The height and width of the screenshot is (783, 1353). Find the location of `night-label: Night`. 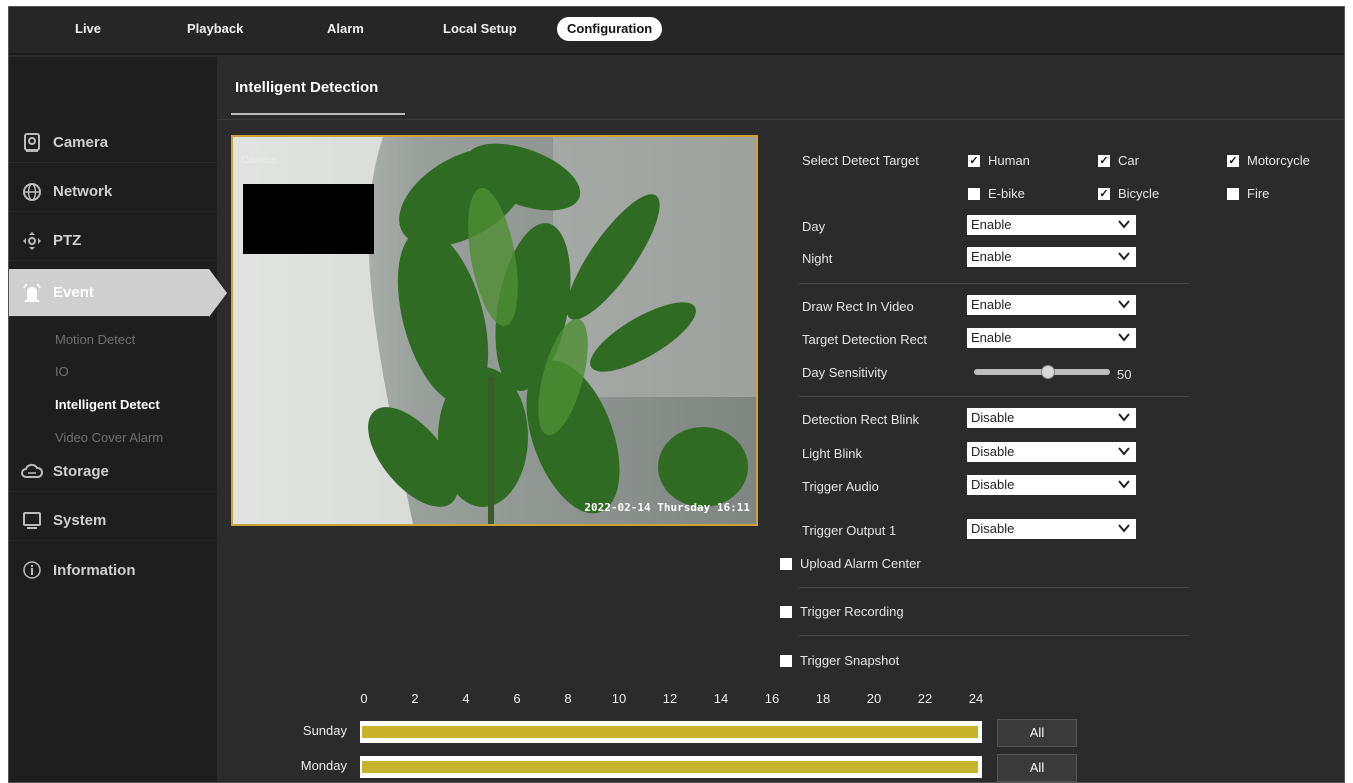

night-label: Night is located at coordinates (817, 258).